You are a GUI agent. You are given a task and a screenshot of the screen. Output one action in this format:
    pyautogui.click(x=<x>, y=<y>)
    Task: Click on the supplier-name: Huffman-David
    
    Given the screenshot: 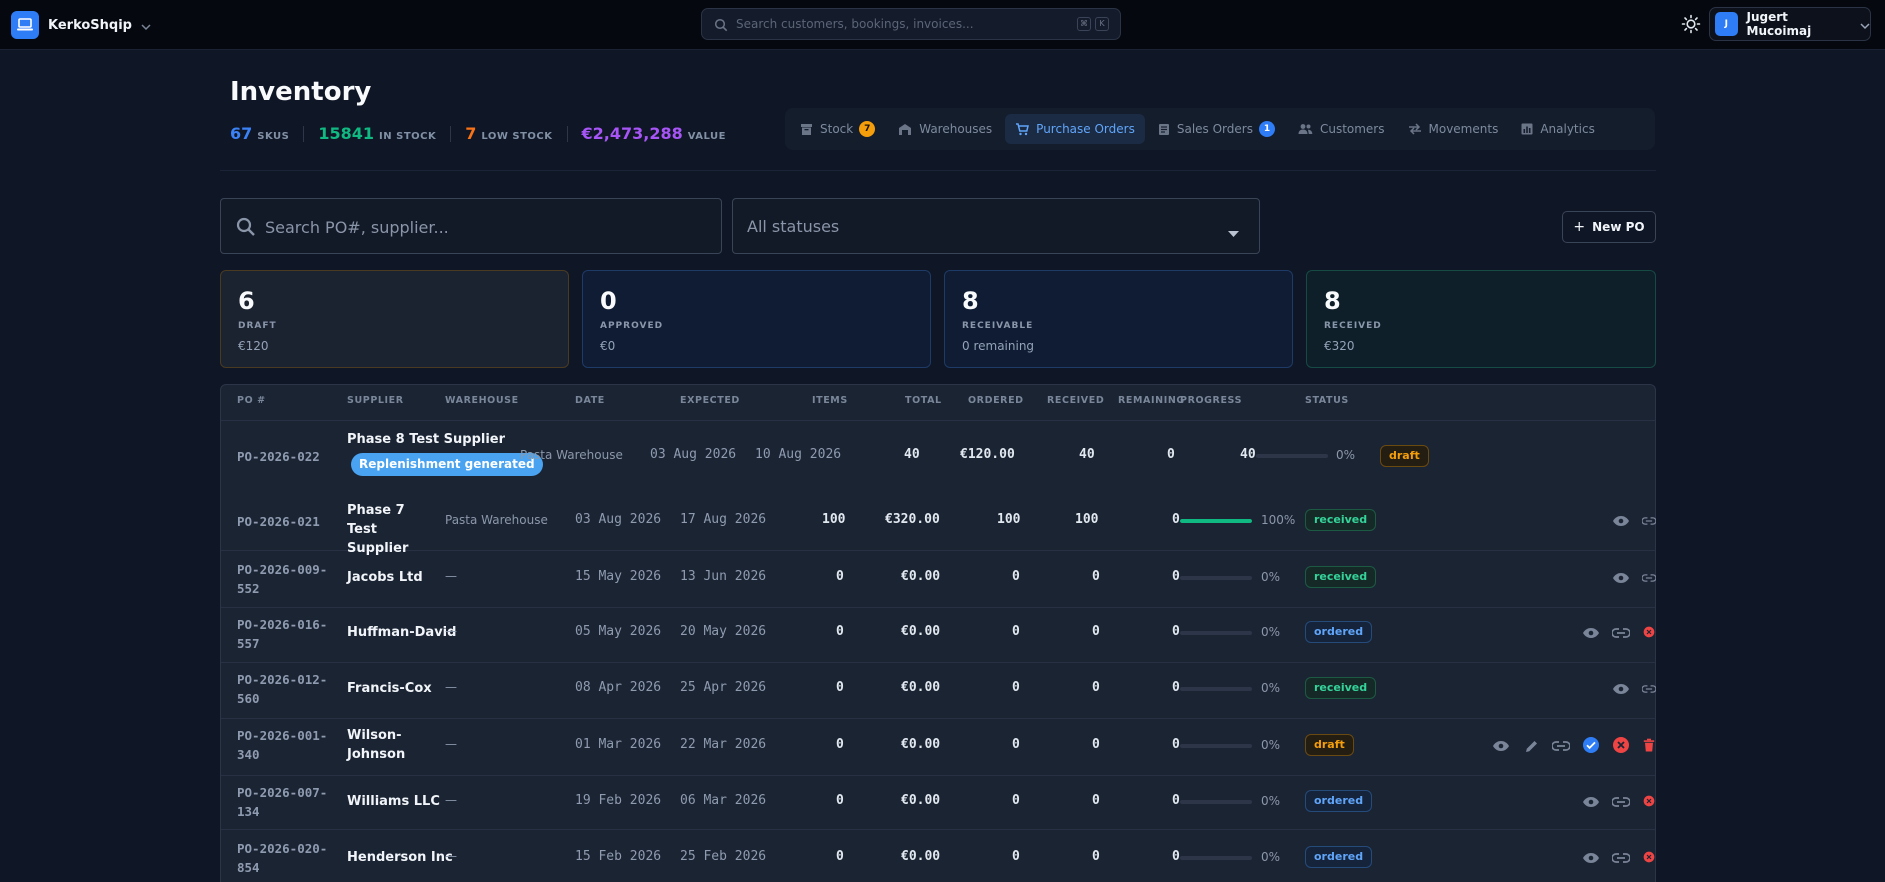 What is the action you would take?
    pyautogui.click(x=402, y=632)
    